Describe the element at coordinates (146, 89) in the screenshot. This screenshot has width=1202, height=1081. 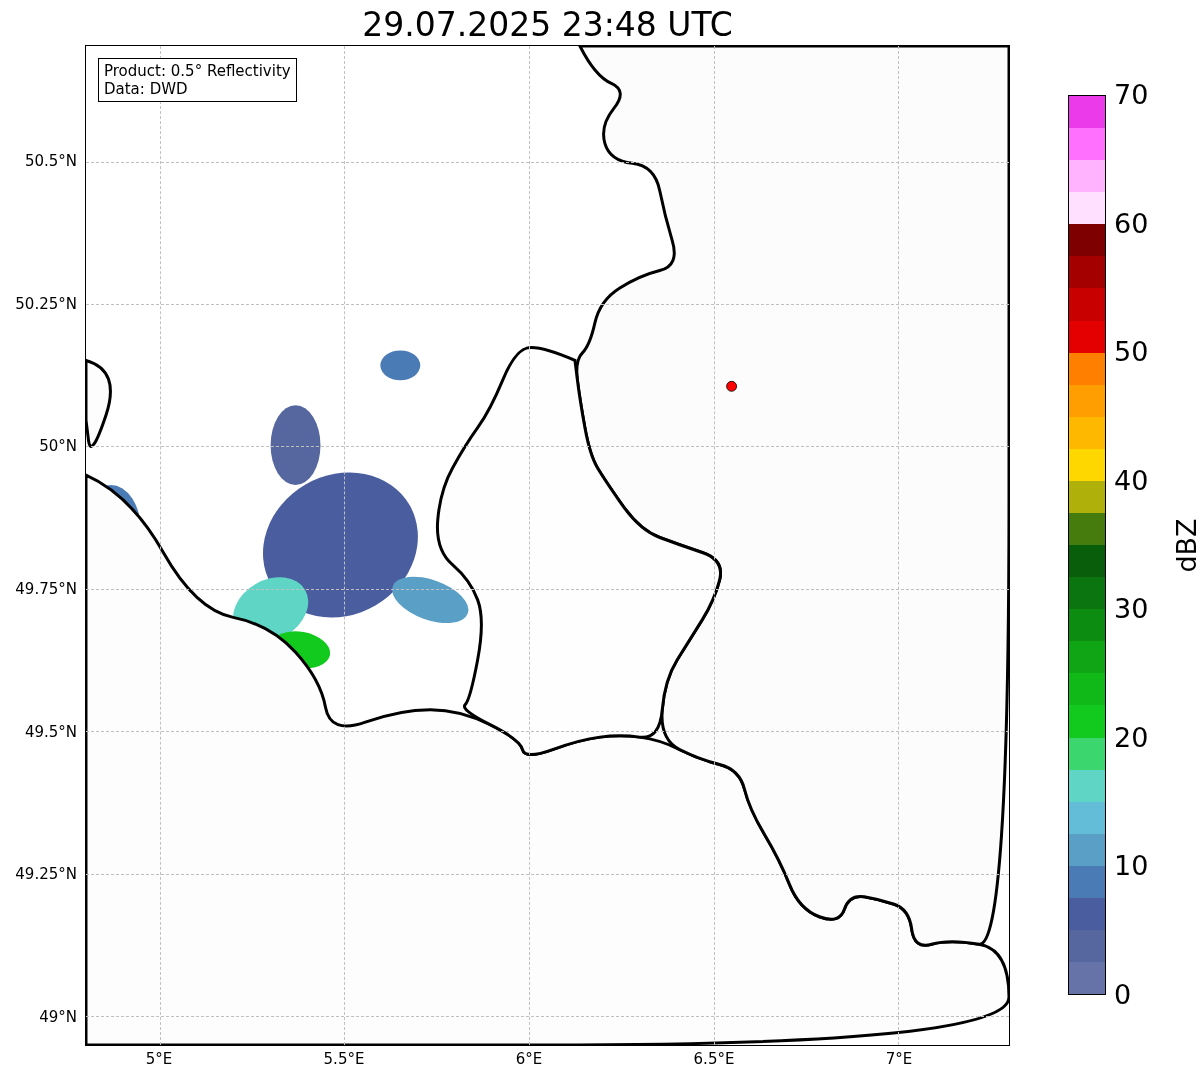
I see `legend-text: Data: DWD` at that location.